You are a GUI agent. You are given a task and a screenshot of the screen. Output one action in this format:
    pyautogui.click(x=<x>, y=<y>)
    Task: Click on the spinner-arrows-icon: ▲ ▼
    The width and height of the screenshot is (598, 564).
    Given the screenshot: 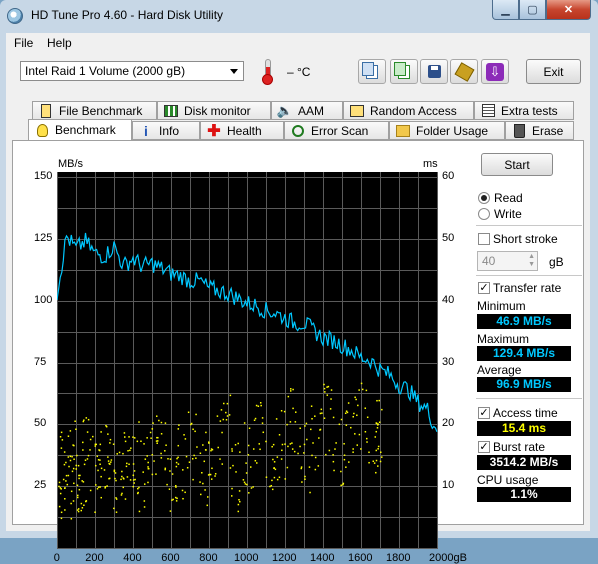 What is the action you would take?
    pyautogui.click(x=531, y=261)
    